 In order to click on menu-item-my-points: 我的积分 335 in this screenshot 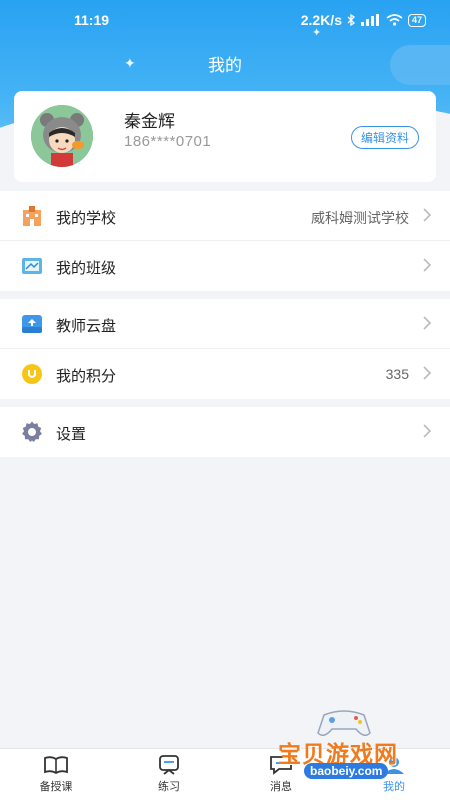, I will do `click(225, 374)`.